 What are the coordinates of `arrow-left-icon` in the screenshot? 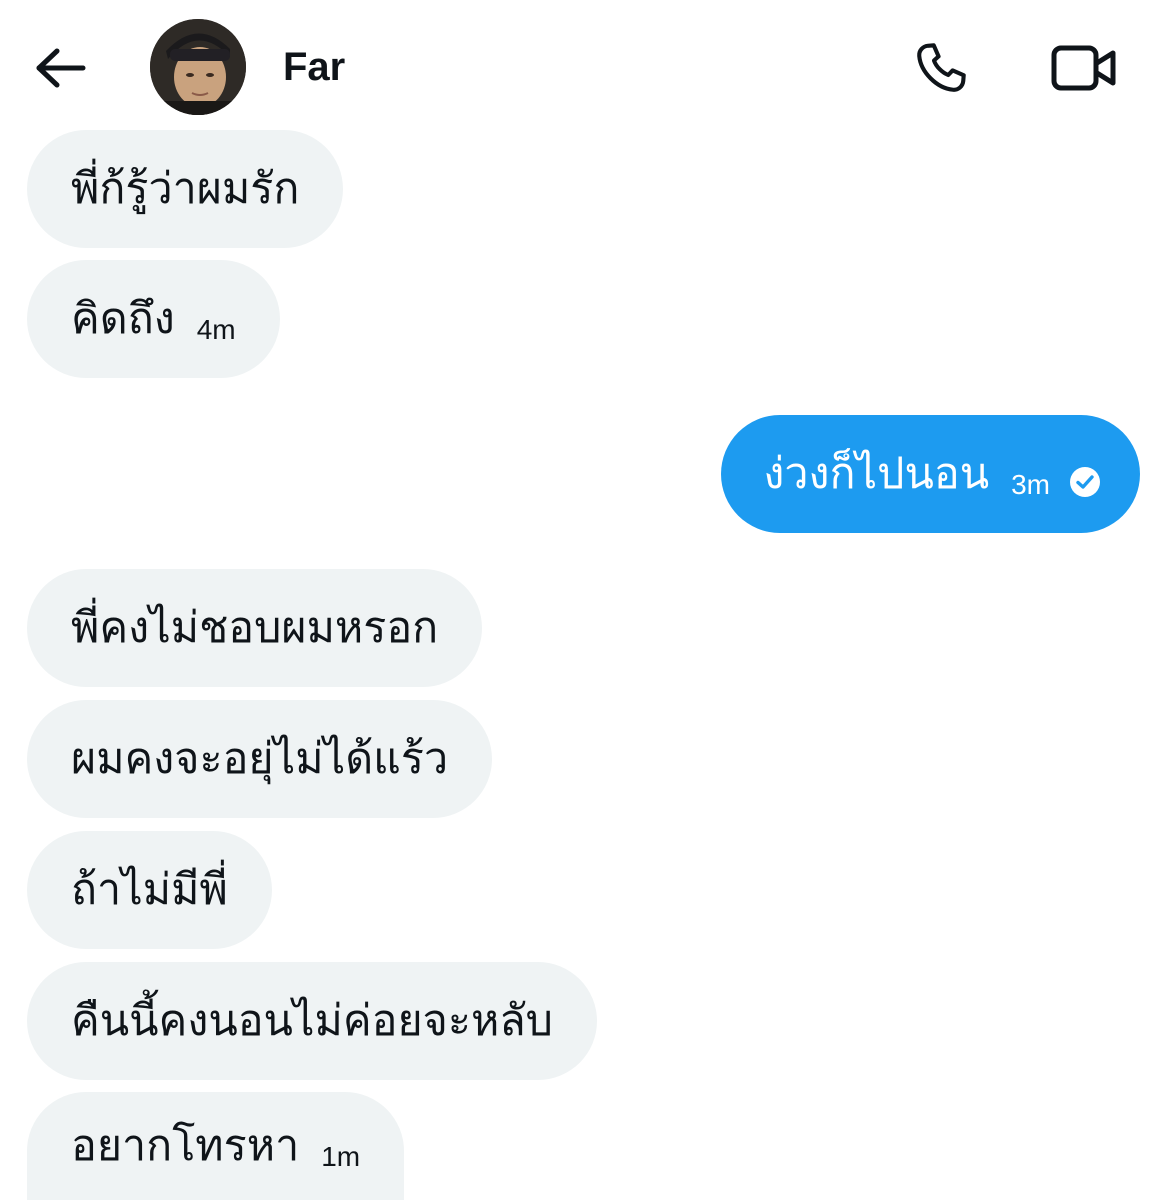 It's located at (61, 68).